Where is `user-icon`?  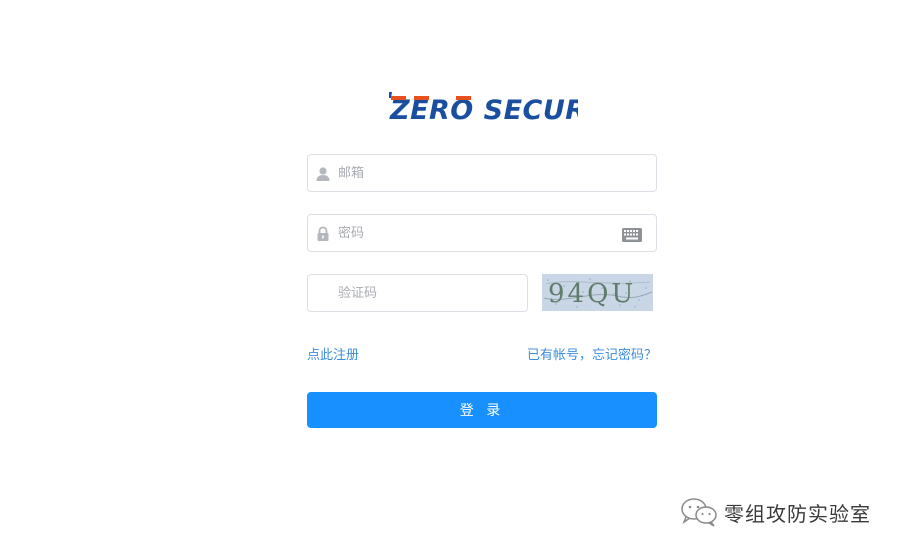 user-icon is located at coordinates (323, 174).